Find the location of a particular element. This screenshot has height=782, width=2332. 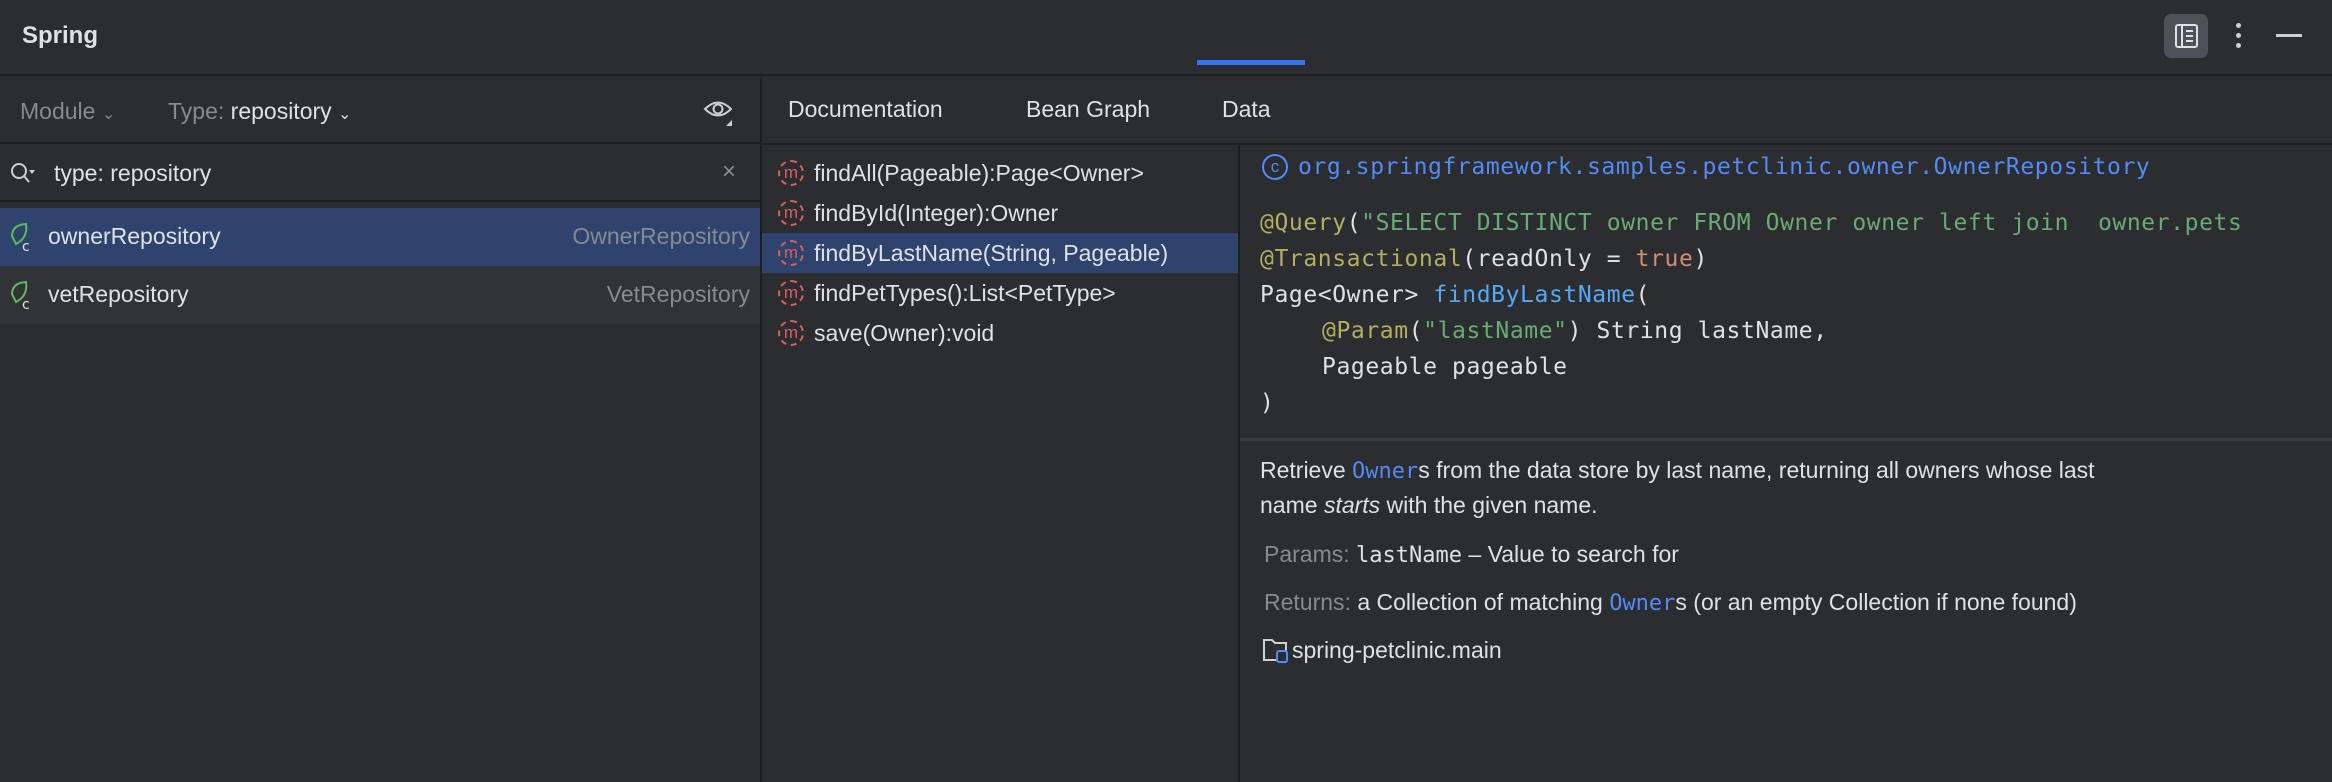

module-folder-icon is located at coordinates (1275, 651).